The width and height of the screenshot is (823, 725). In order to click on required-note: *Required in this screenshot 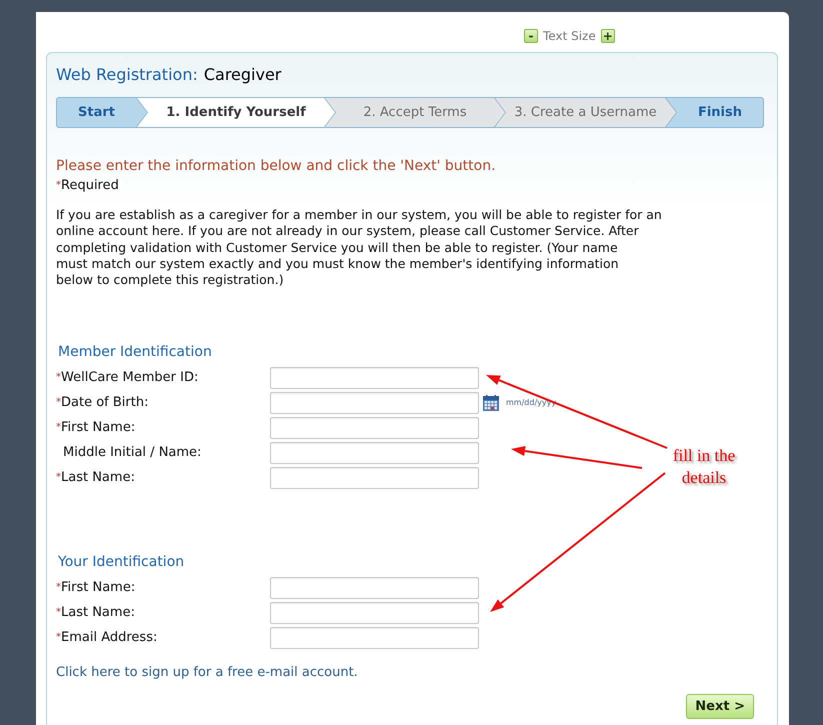, I will do `click(88, 186)`.